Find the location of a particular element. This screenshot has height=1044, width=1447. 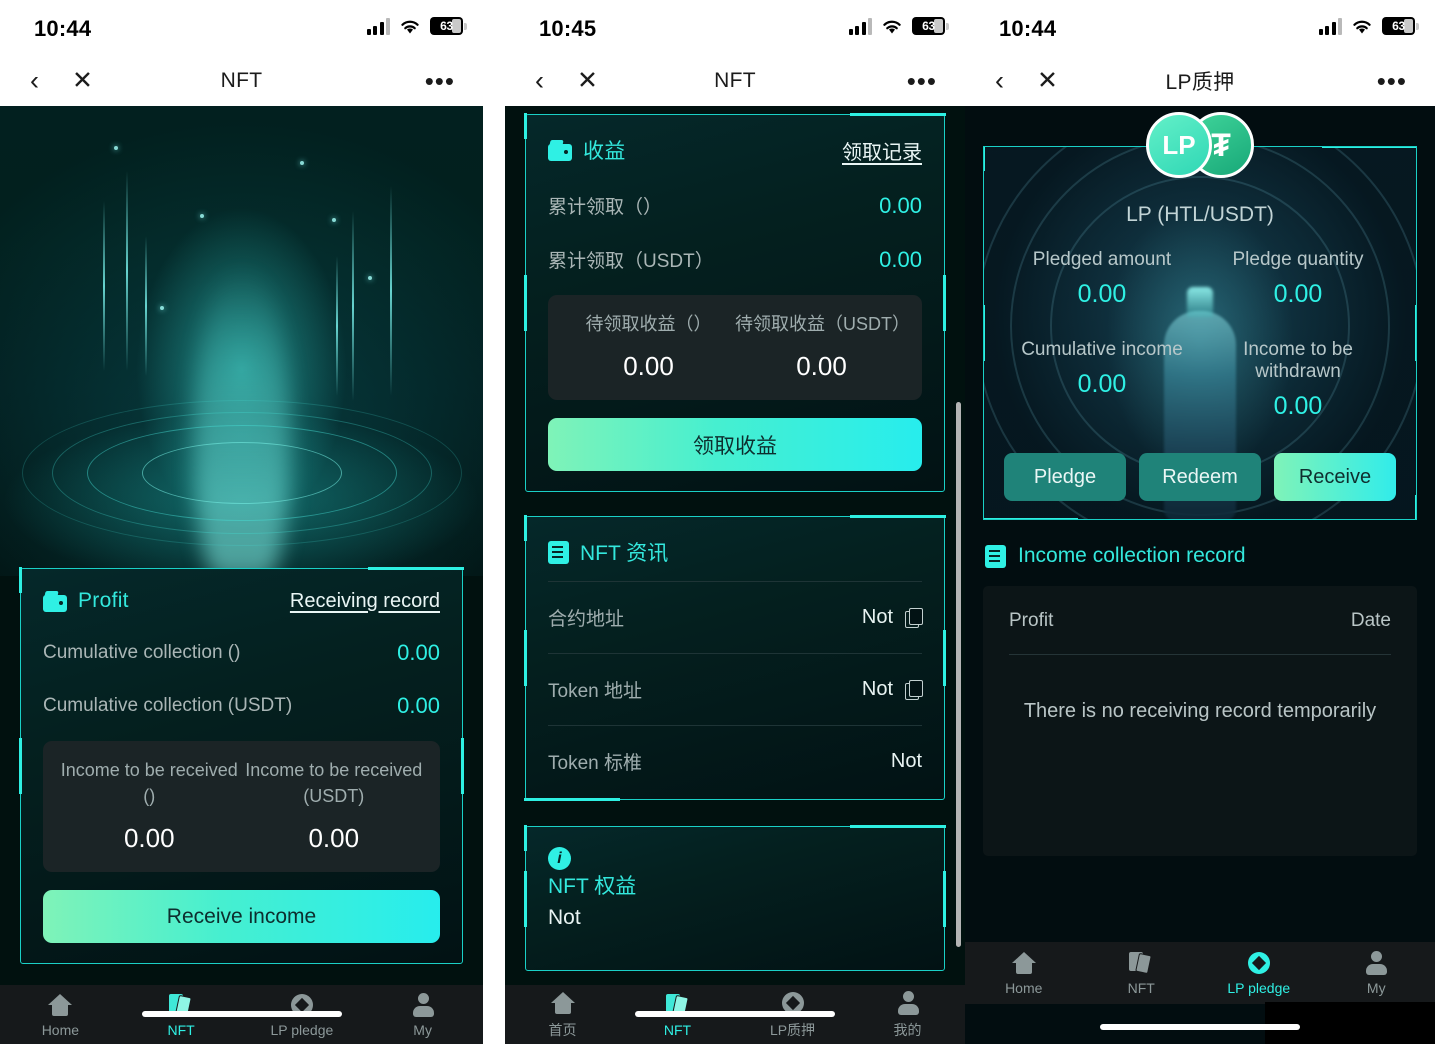

browser-nav-bar: ‹ ✕ NFT ••• is located at coordinates (735, 81).